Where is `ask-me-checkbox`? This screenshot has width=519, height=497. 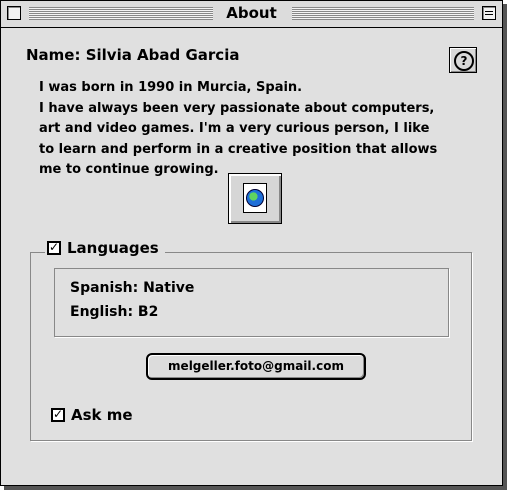 ask-me-checkbox is located at coordinates (58, 414).